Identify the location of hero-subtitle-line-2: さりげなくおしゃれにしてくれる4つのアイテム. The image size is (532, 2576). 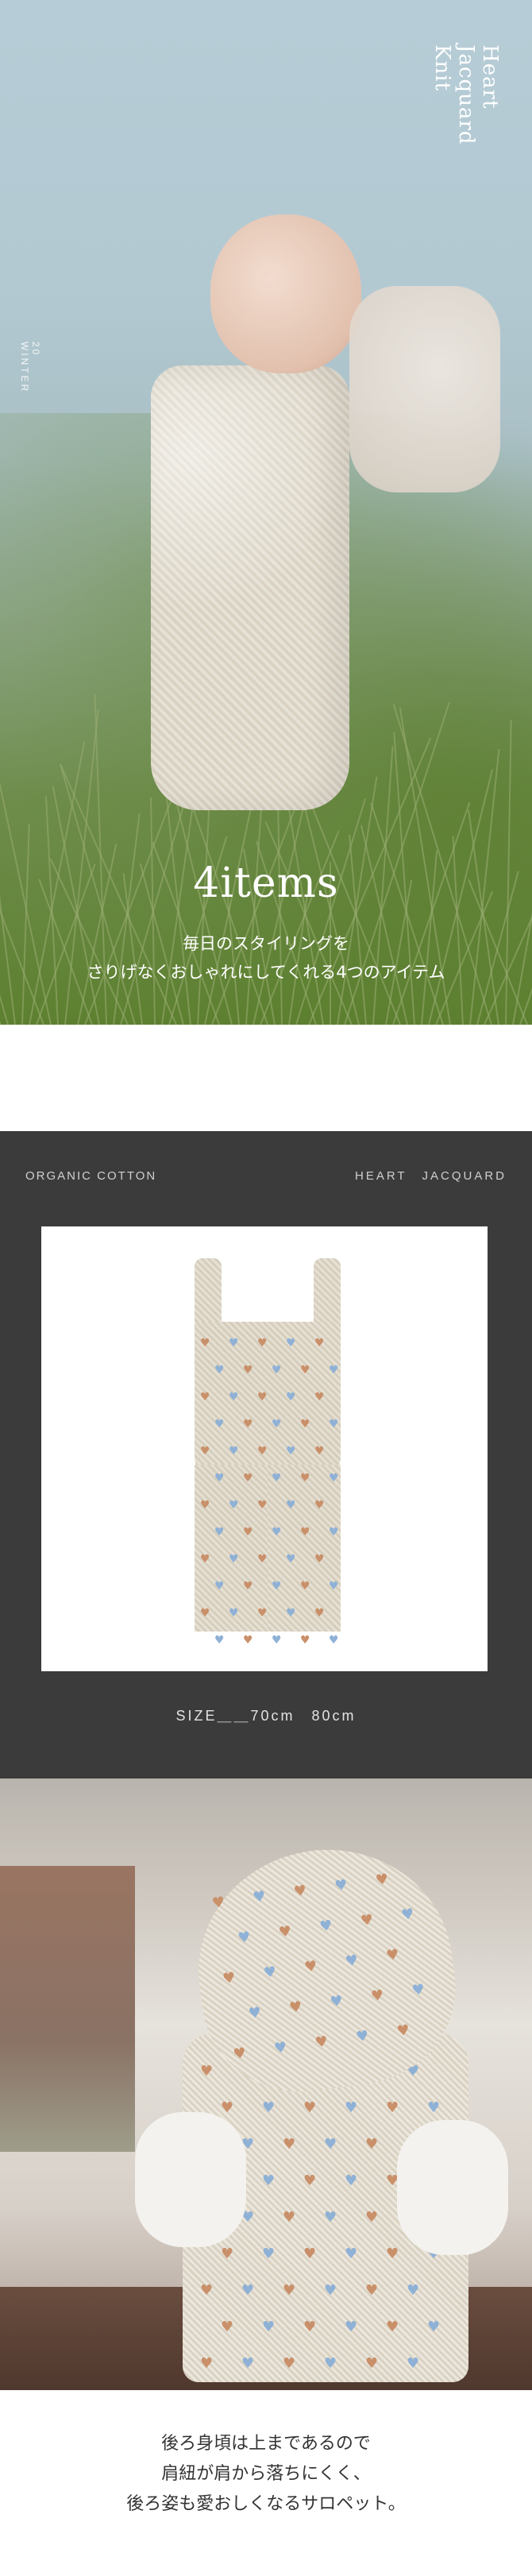
(266, 973).